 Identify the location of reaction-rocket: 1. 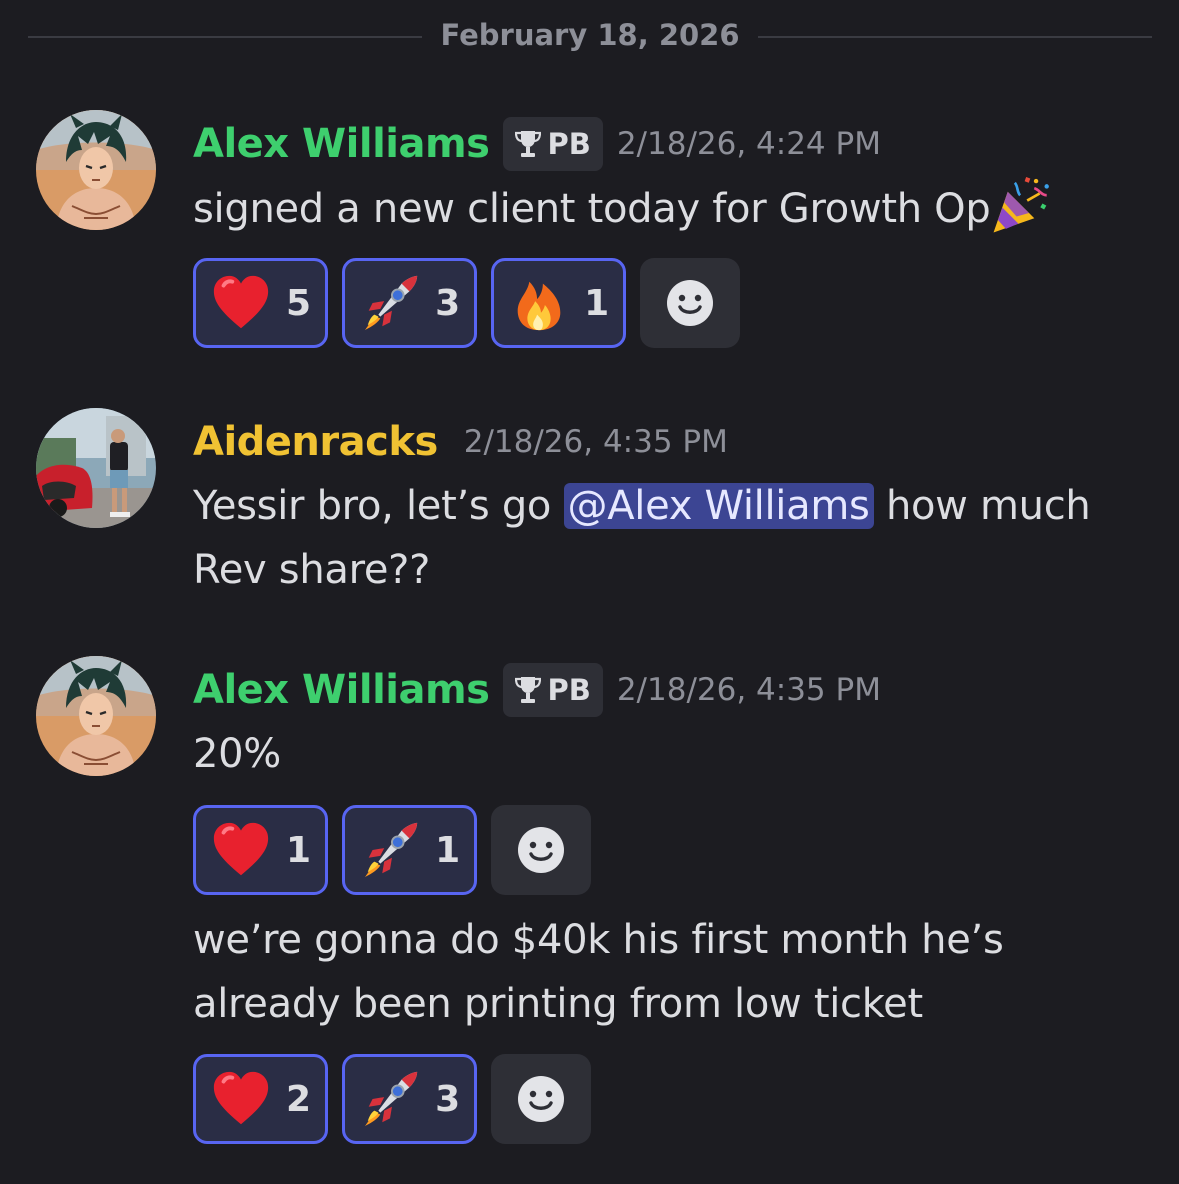
(410, 850).